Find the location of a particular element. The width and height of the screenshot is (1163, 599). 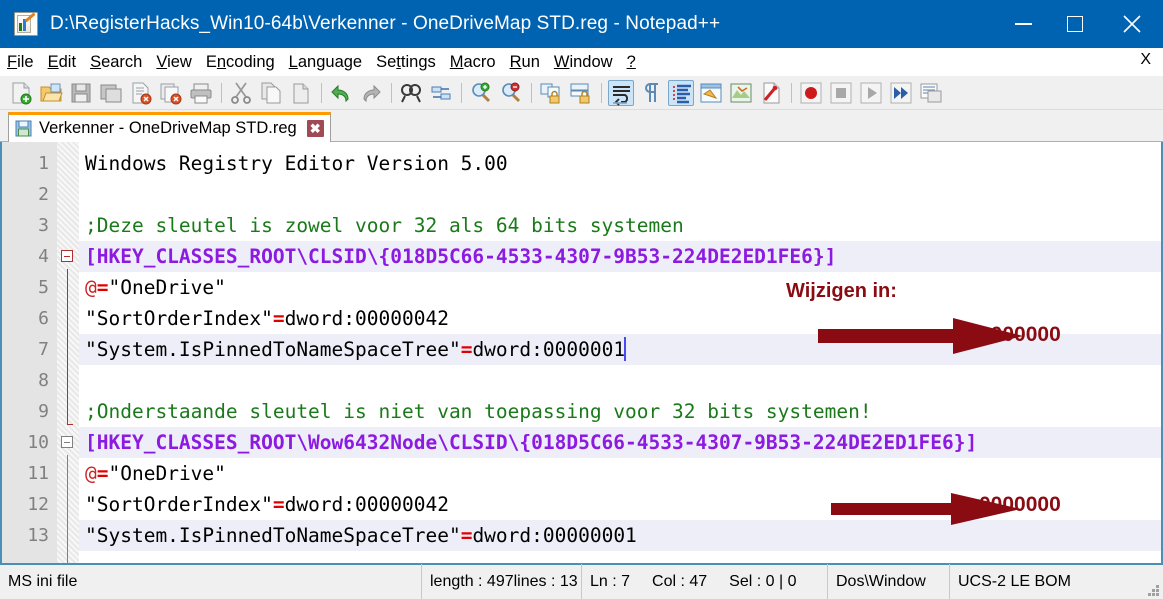

sync-vertical-icon is located at coordinates (551, 93).